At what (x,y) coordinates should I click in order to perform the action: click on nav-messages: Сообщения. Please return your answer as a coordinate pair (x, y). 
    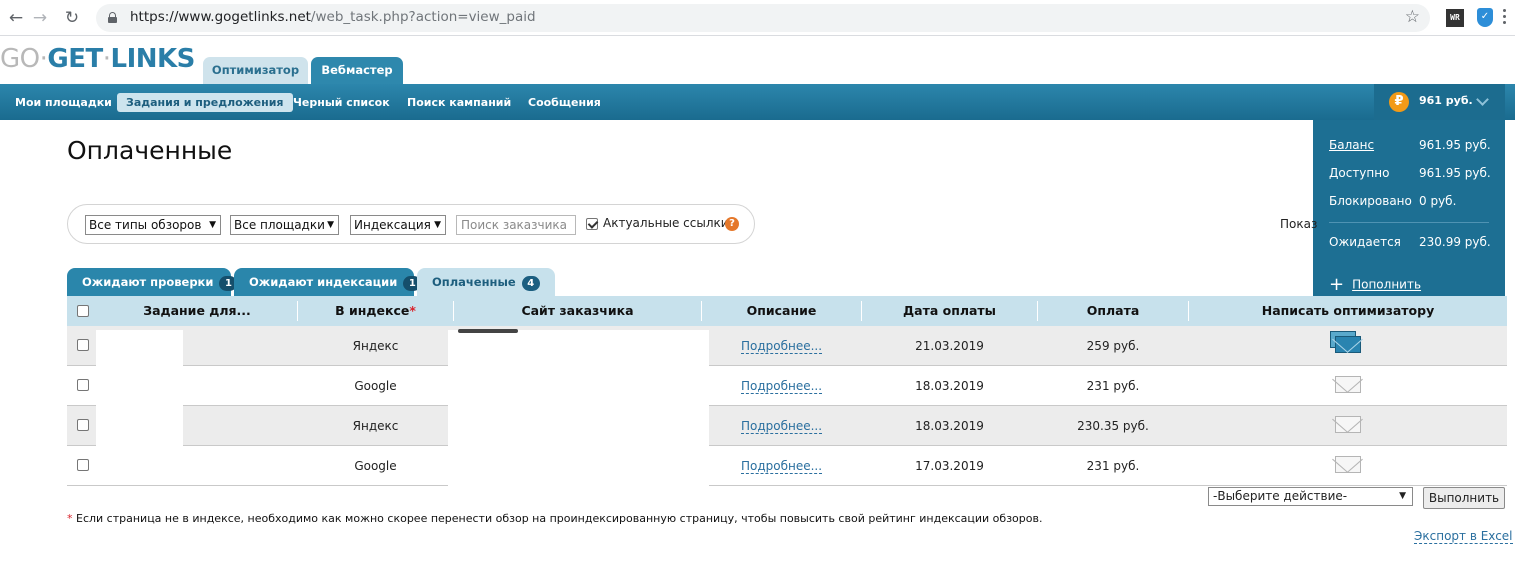
    Looking at the image, I should click on (564, 102).